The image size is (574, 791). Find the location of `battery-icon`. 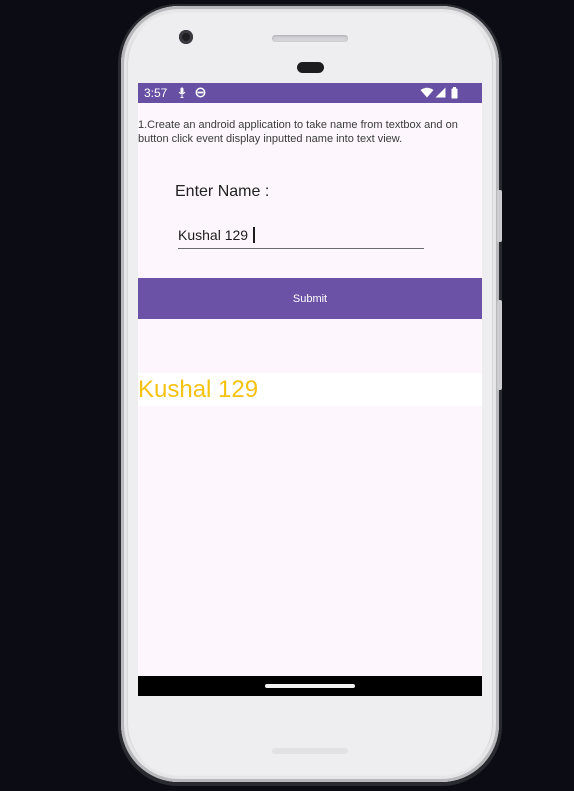

battery-icon is located at coordinates (454, 94).